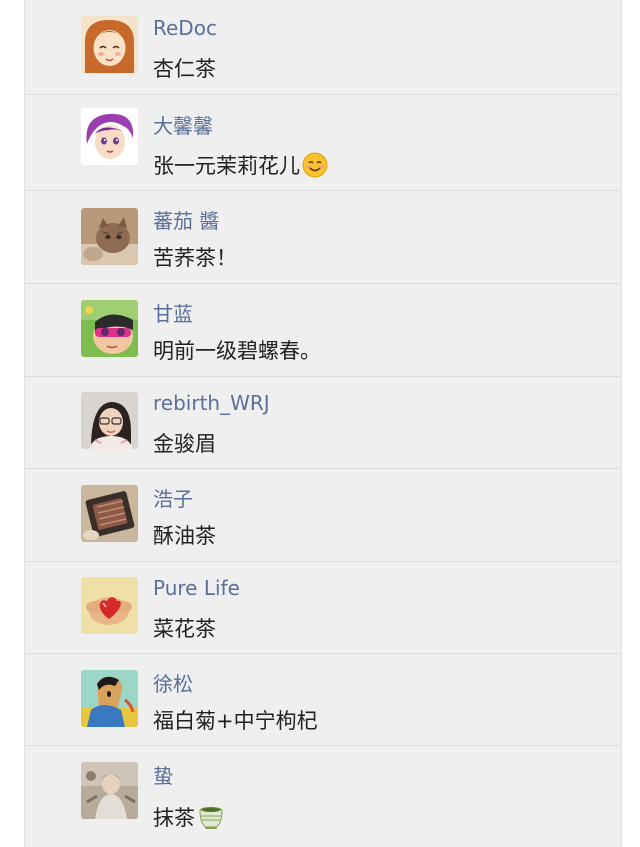 This screenshot has width=640, height=847. Describe the element at coordinates (184, 536) in the screenshot. I see `comment-text: 酥油茶` at that location.